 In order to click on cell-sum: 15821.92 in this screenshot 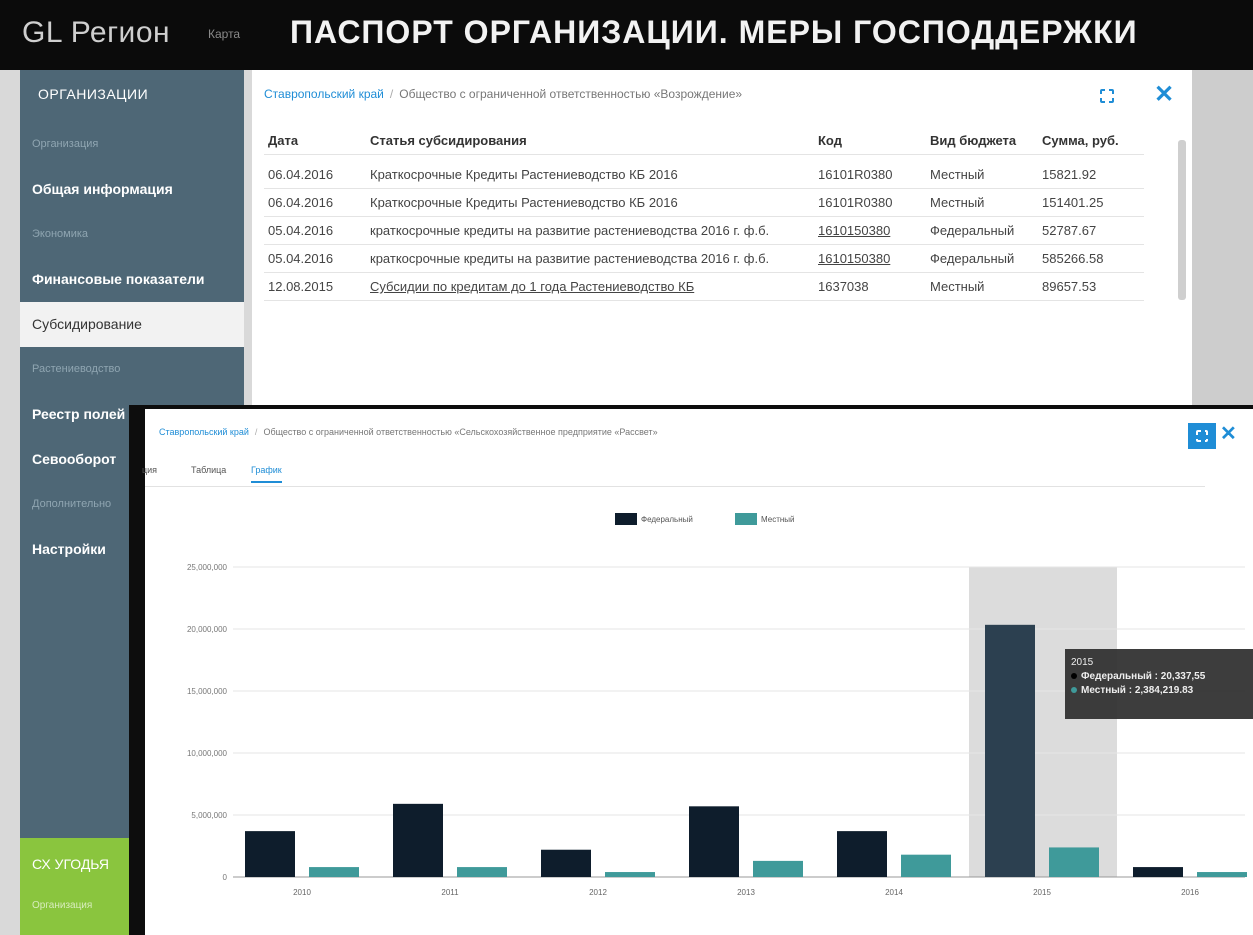, I will do `click(1069, 174)`.